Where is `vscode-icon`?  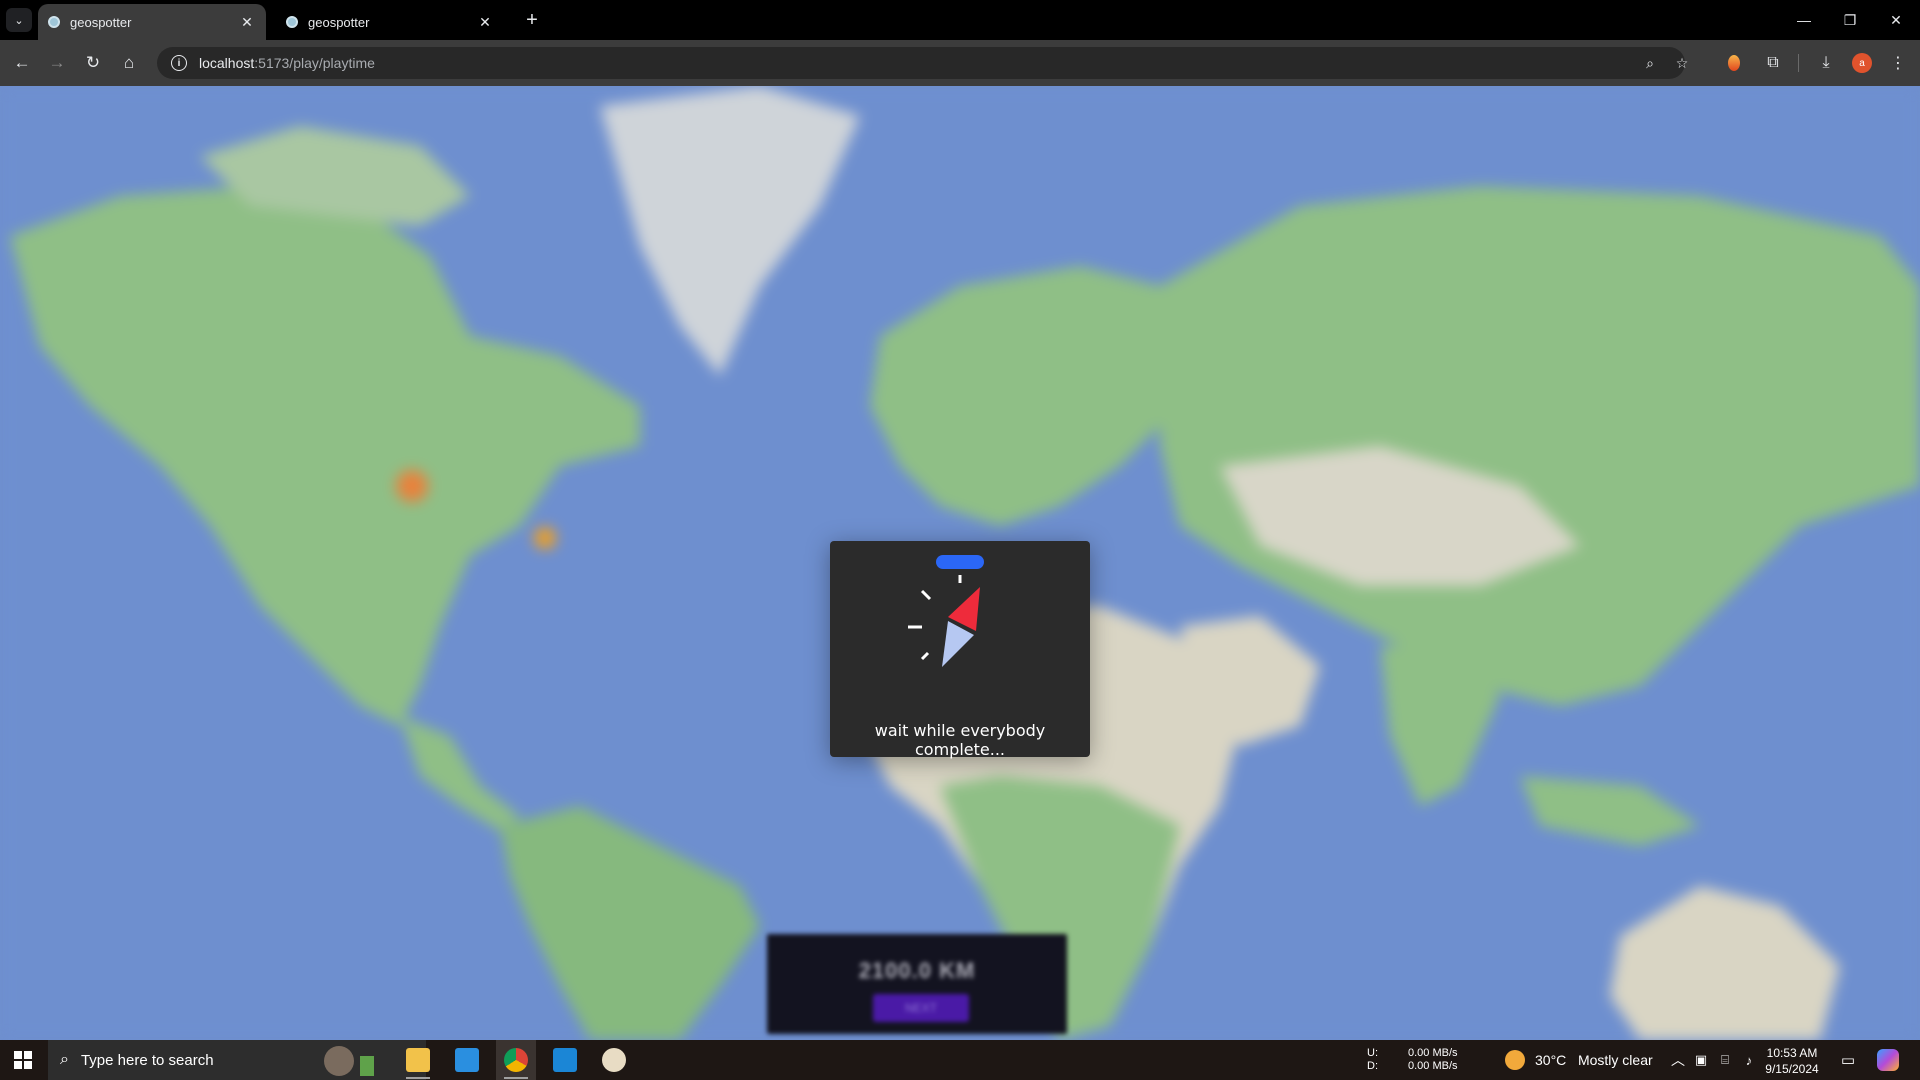 vscode-icon is located at coordinates (467, 1060).